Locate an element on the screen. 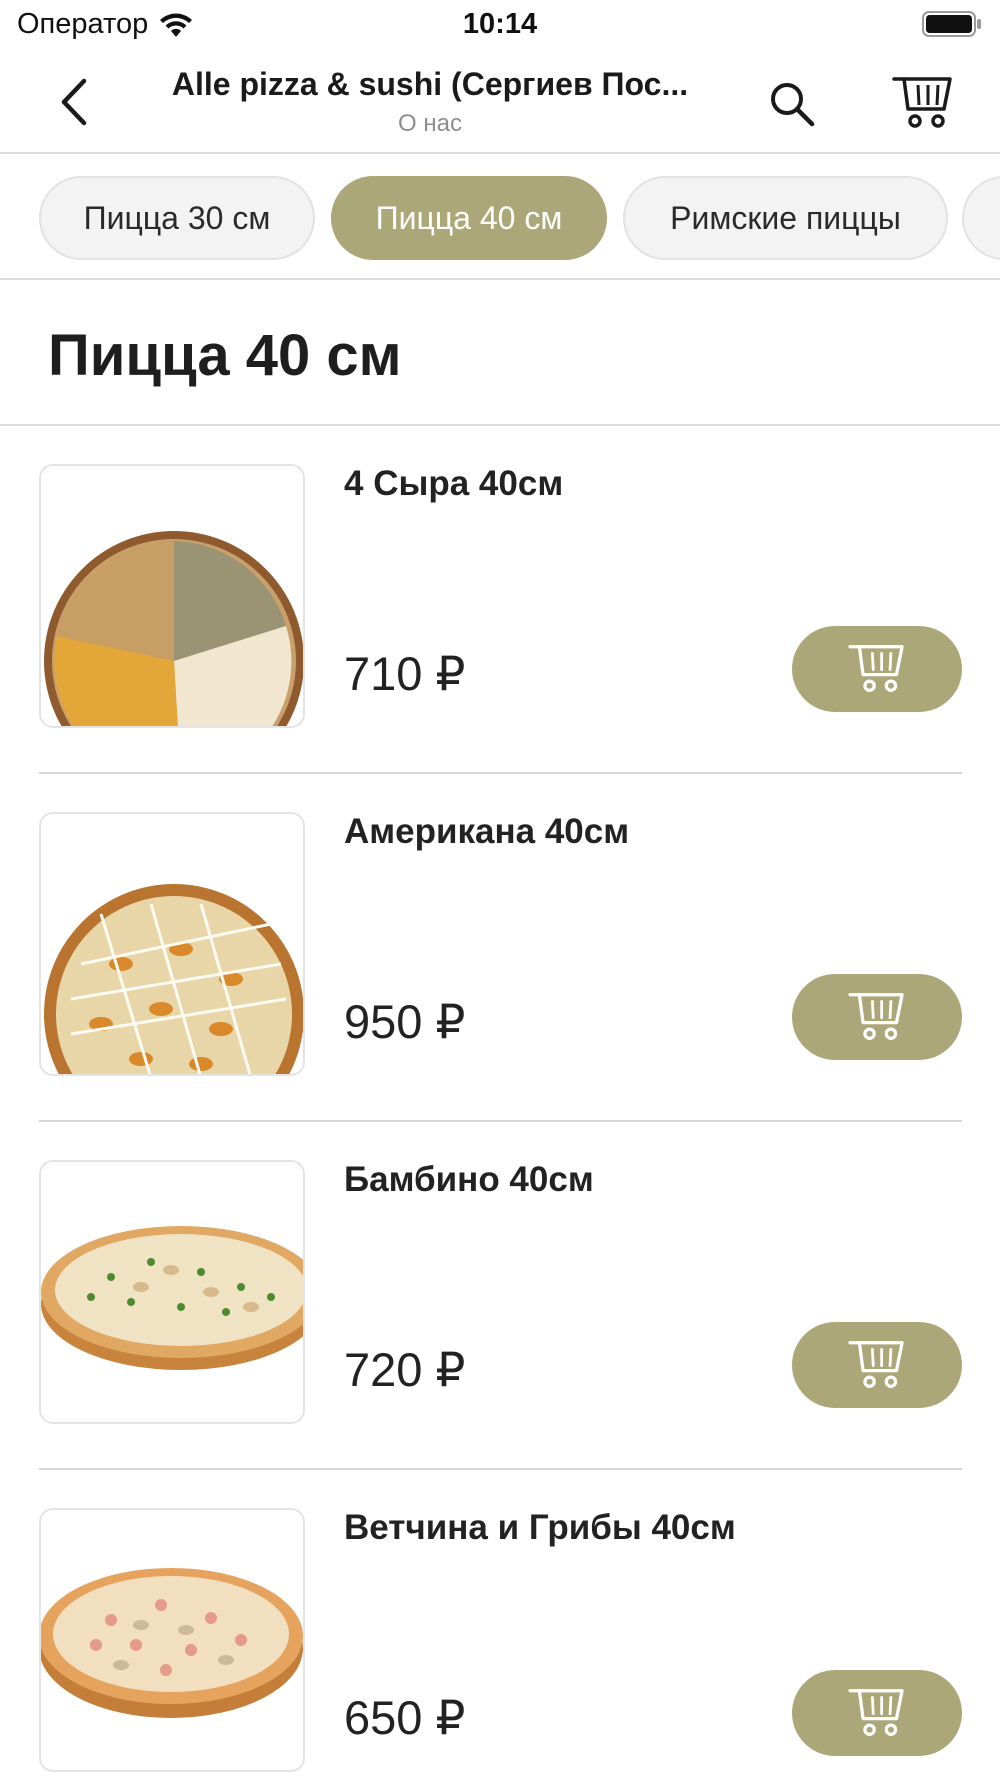 The width and height of the screenshot is (1000, 1778). search-button is located at coordinates (792, 104).